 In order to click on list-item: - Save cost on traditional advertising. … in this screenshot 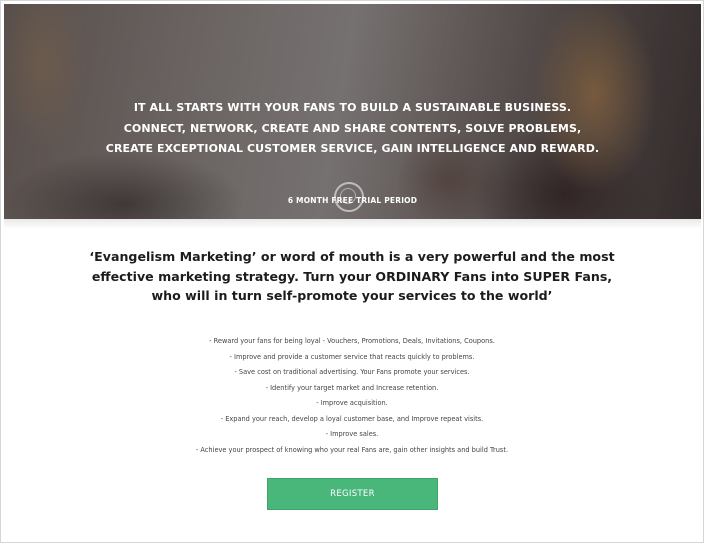, I will do `click(352, 372)`.